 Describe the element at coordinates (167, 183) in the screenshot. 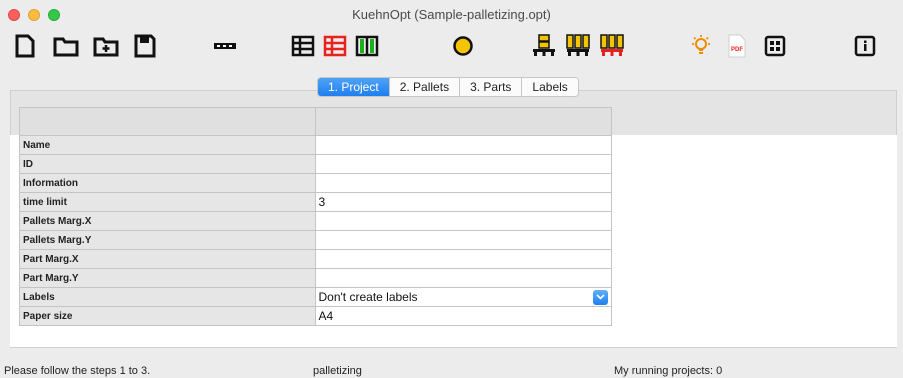

I see `row-label: Information` at that location.